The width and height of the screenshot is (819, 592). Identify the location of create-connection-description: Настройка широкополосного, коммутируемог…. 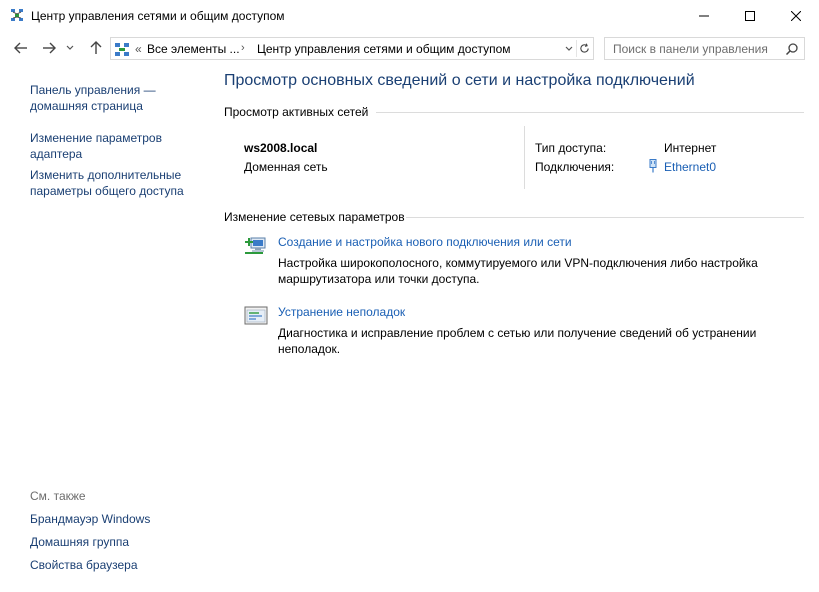
(518, 271).